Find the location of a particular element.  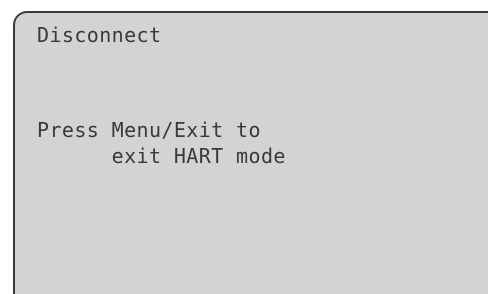

instruction-line-1: Press Menu/Exit to is located at coordinates (149, 130).